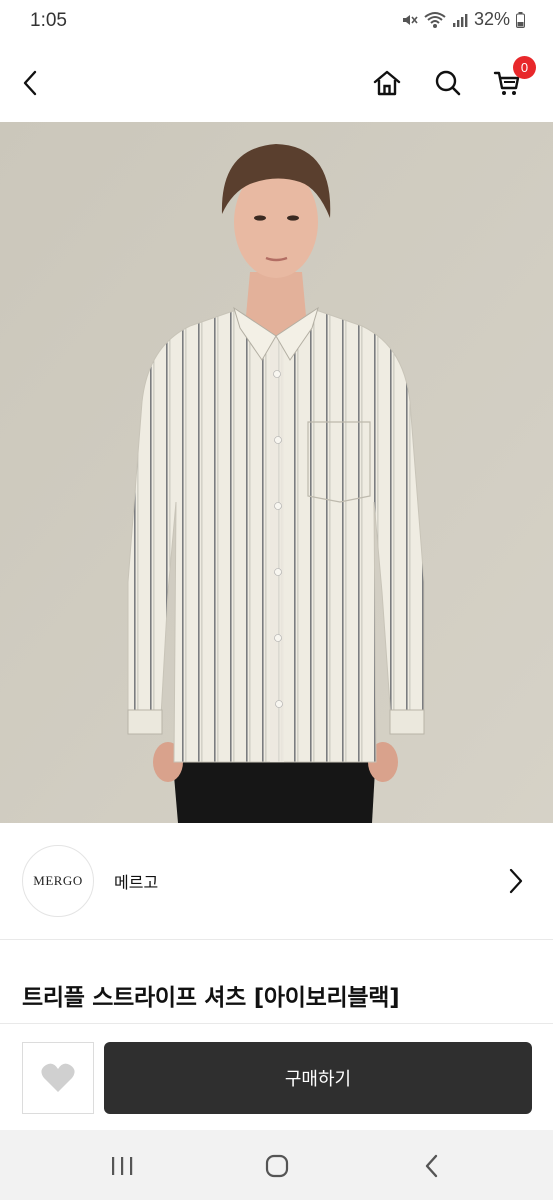 The image size is (553, 1200). What do you see at coordinates (516, 881) in the screenshot?
I see `chevron-right-icon` at bounding box center [516, 881].